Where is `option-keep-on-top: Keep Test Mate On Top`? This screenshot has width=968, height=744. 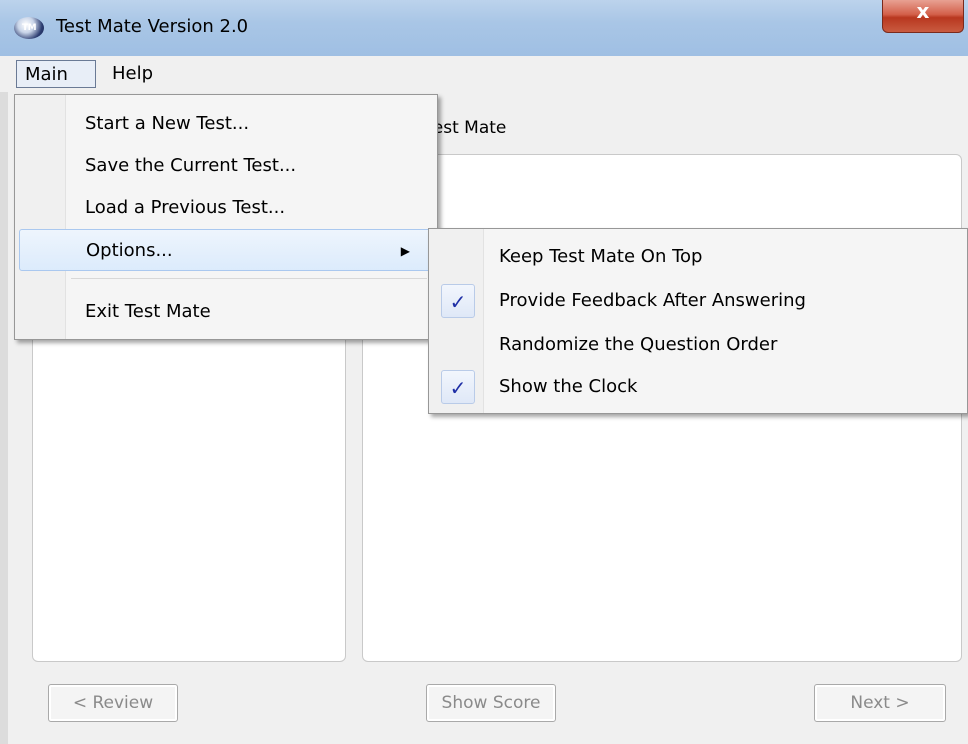
option-keep-on-top: Keep Test Mate On Top is located at coordinates (698, 257).